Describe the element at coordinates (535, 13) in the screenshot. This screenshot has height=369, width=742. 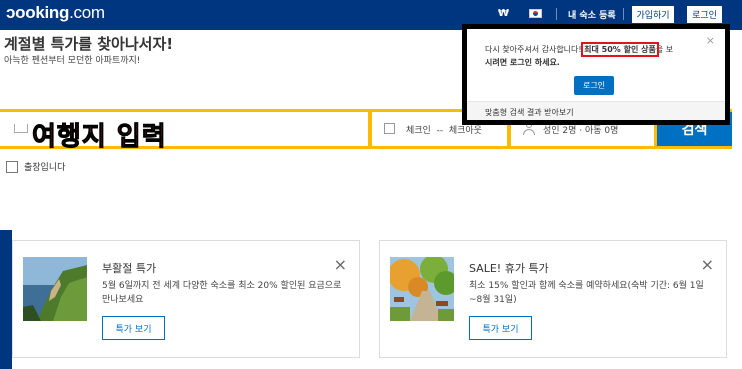
I see `language-flag-icon` at that location.